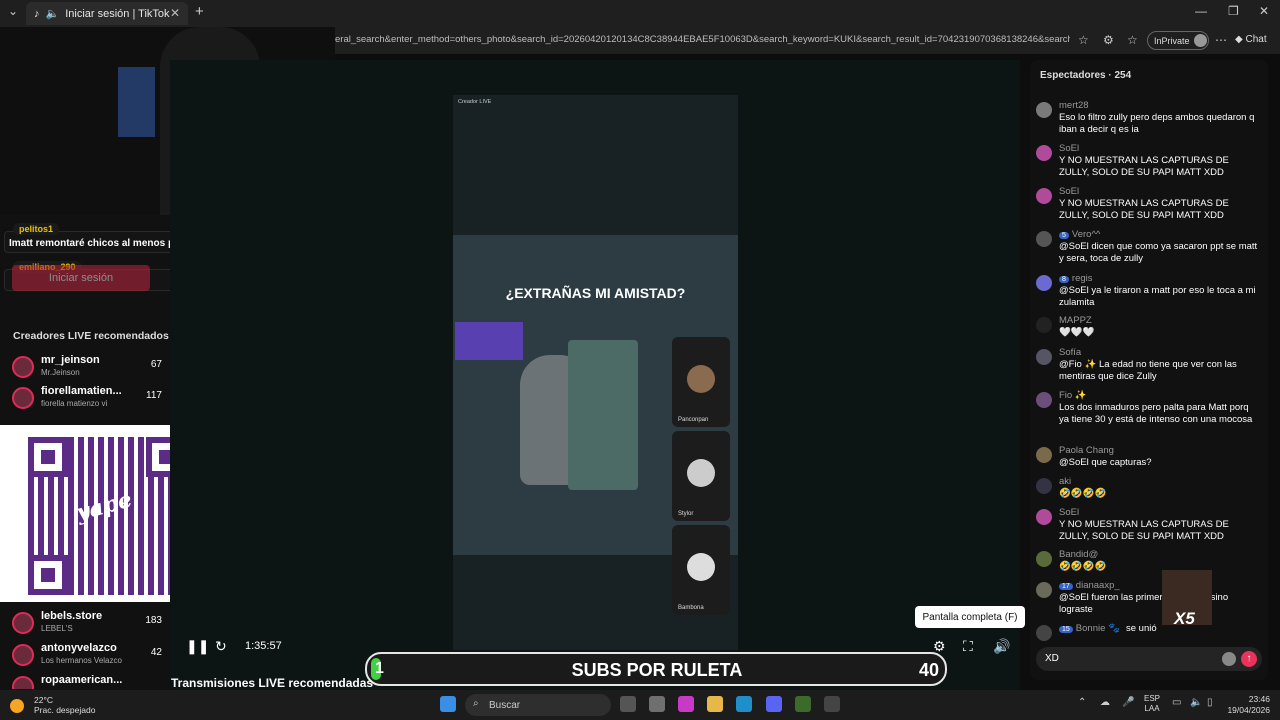  Describe the element at coordinates (1149, 659) in the screenshot. I see `chat-input: XD ↑` at that location.